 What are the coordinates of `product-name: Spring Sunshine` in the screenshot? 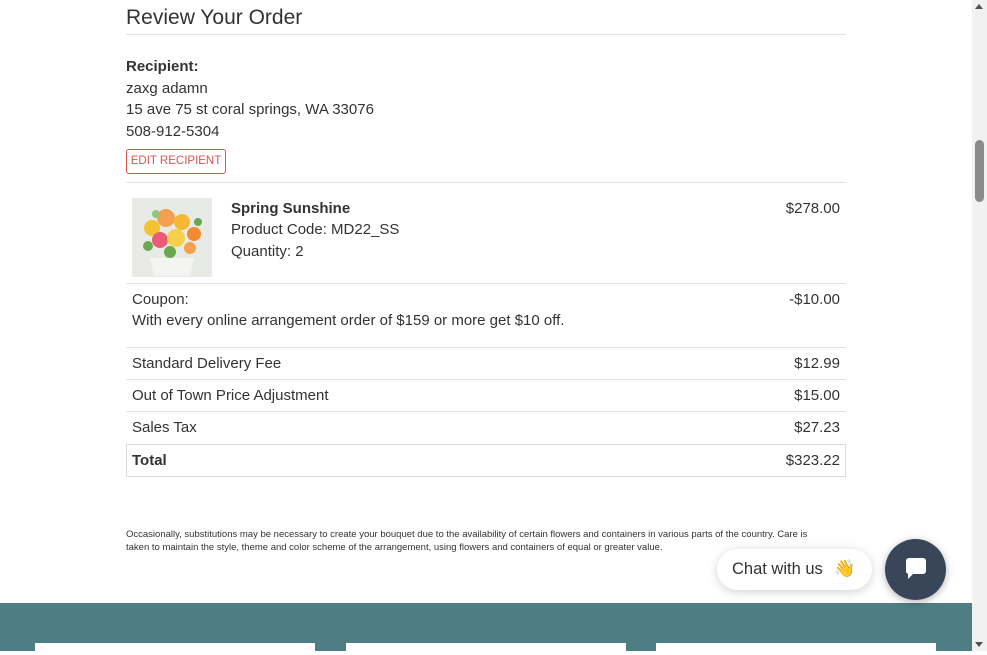 It's located at (291, 208).